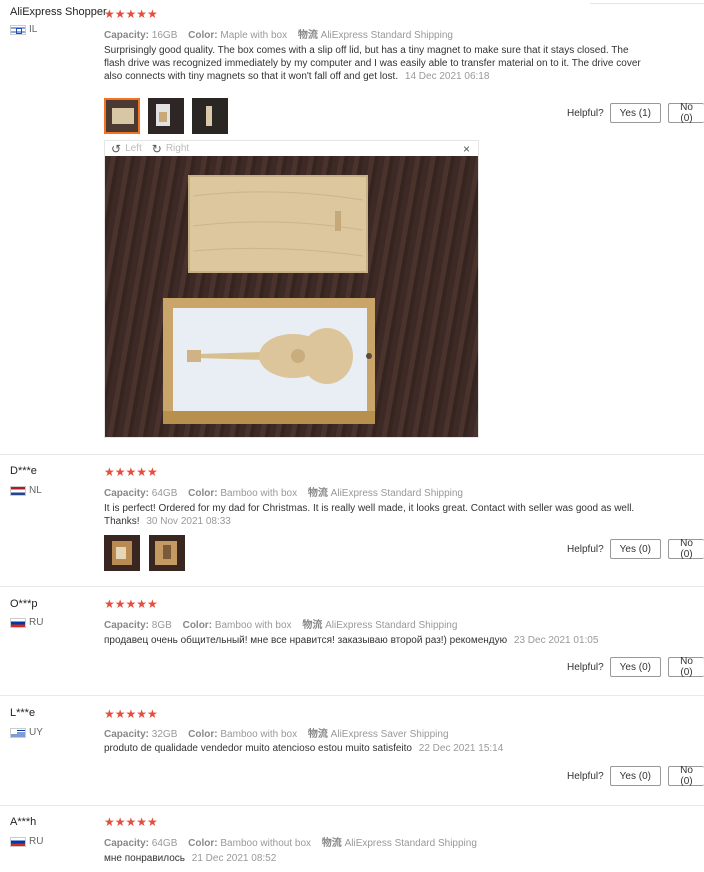 Image resolution: width=704 pixels, height=872 pixels. What do you see at coordinates (144, 553) in the screenshot?
I see `review-thumbnails` at bounding box center [144, 553].